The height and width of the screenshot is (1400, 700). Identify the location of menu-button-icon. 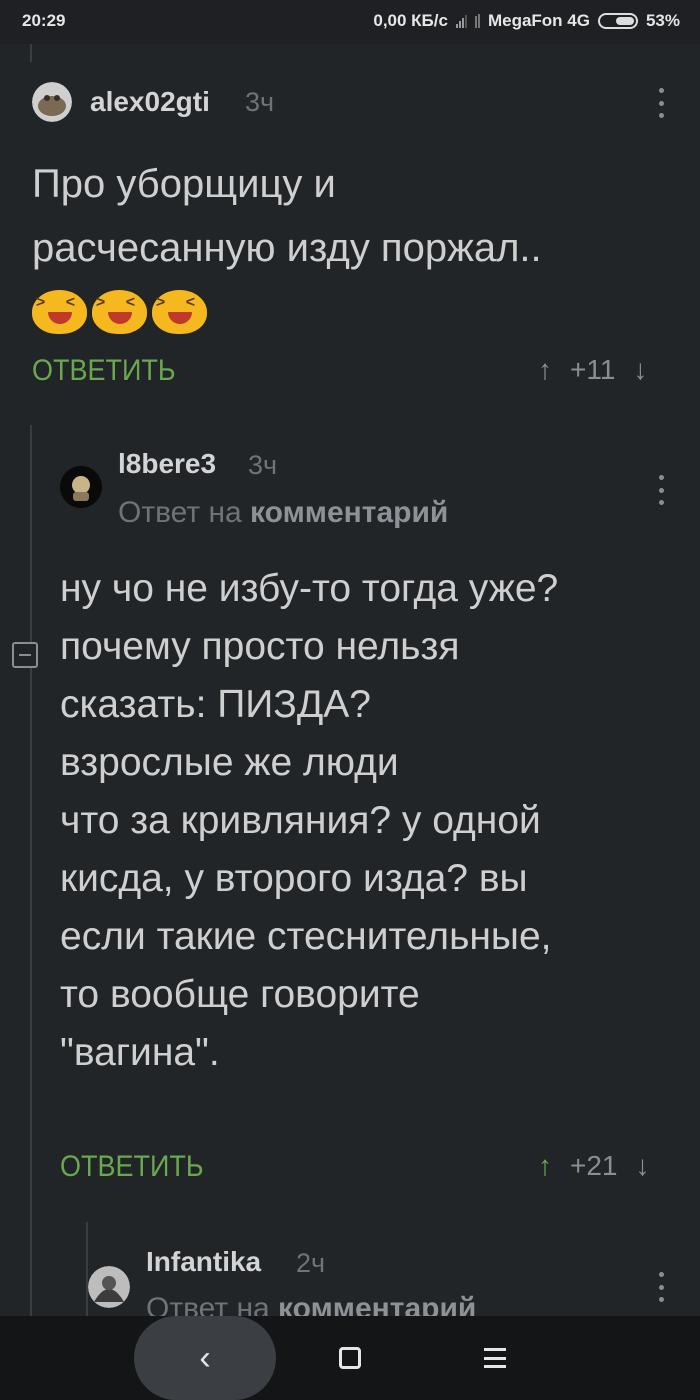
(495, 1358).